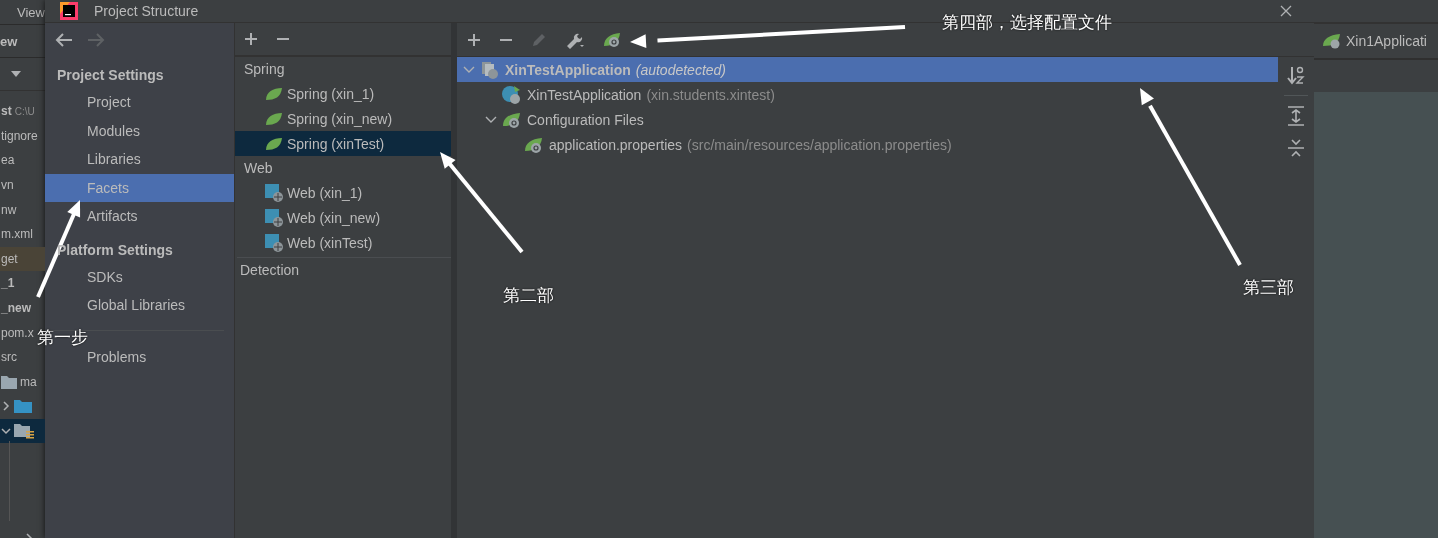  What do you see at coordinates (9, 258) in the screenshot?
I see `tree-item-label: get` at bounding box center [9, 258].